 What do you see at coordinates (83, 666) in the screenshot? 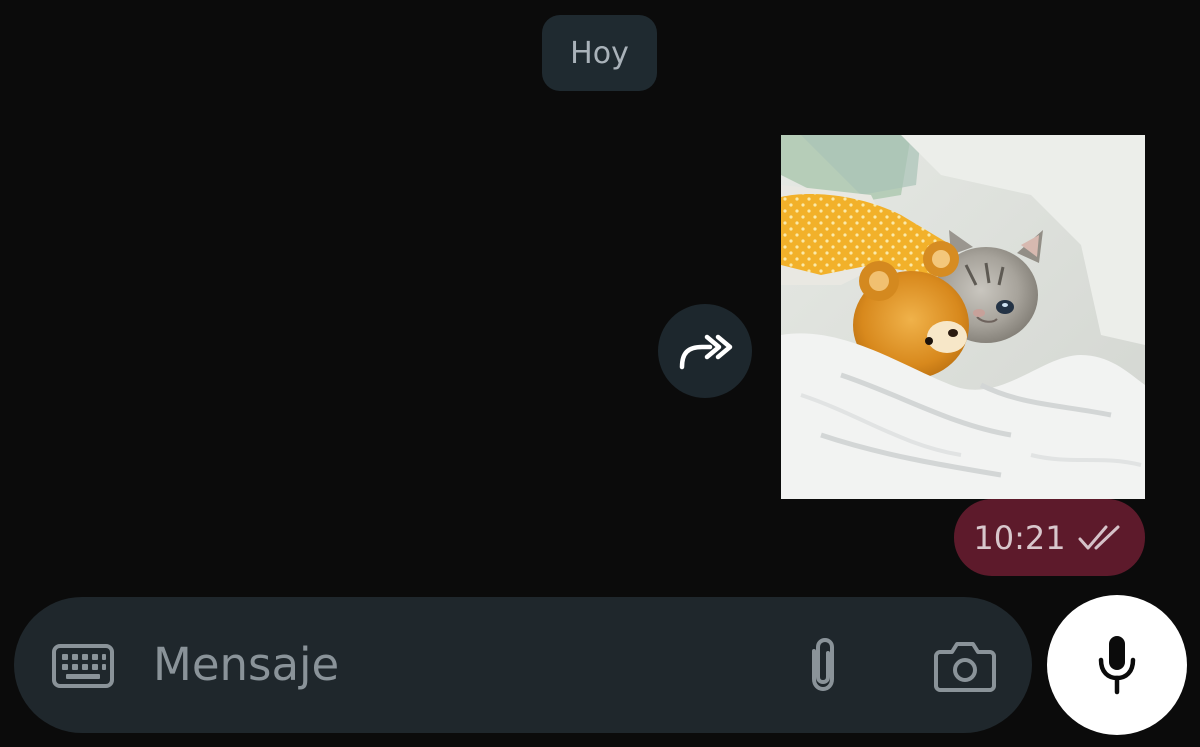
I see `keyboard-icon` at bounding box center [83, 666].